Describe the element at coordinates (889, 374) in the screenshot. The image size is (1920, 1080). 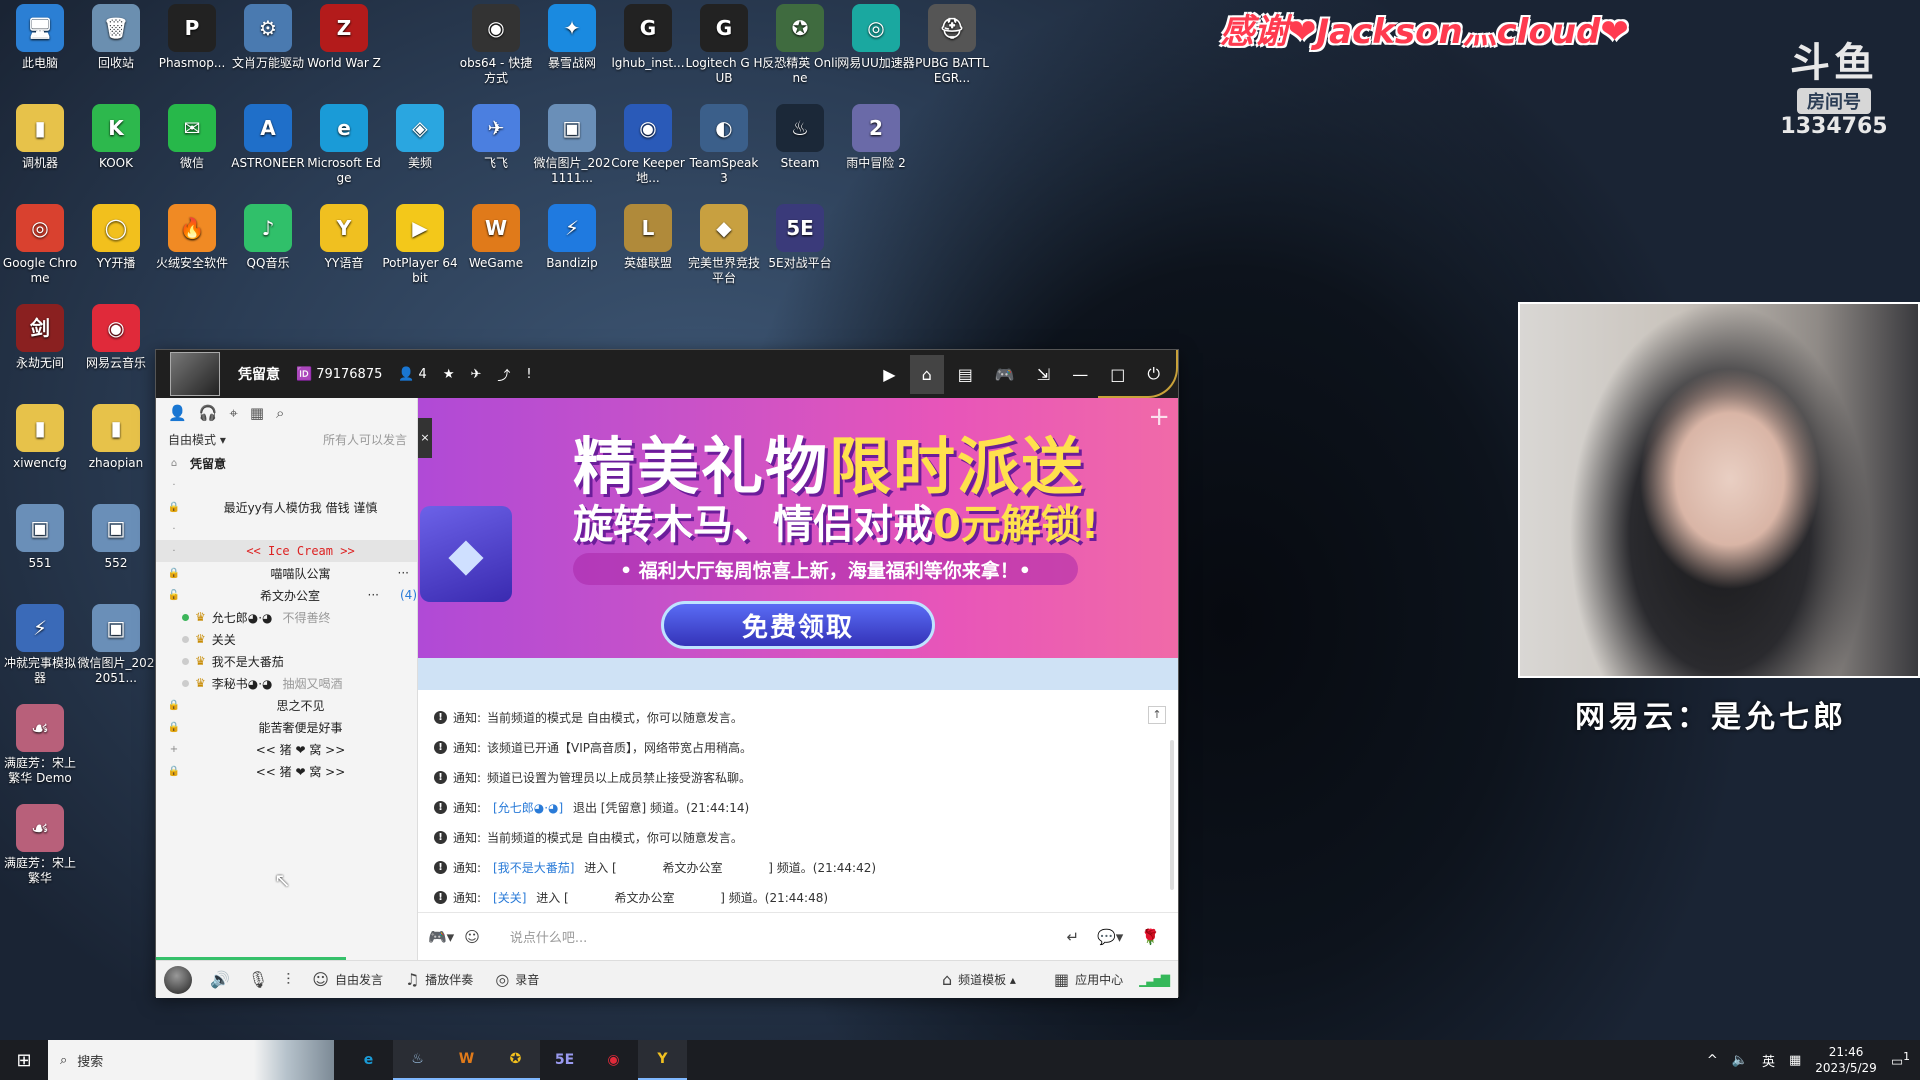
I see `video-icon: ▶` at that location.